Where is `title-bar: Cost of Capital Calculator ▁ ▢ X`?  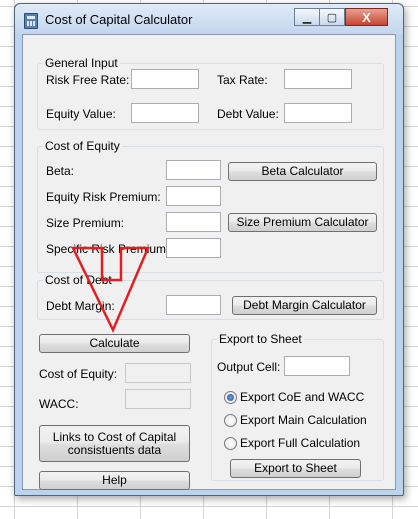
title-bar: Cost of Capital Calculator ▁ ▢ X is located at coordinates (209, 19).